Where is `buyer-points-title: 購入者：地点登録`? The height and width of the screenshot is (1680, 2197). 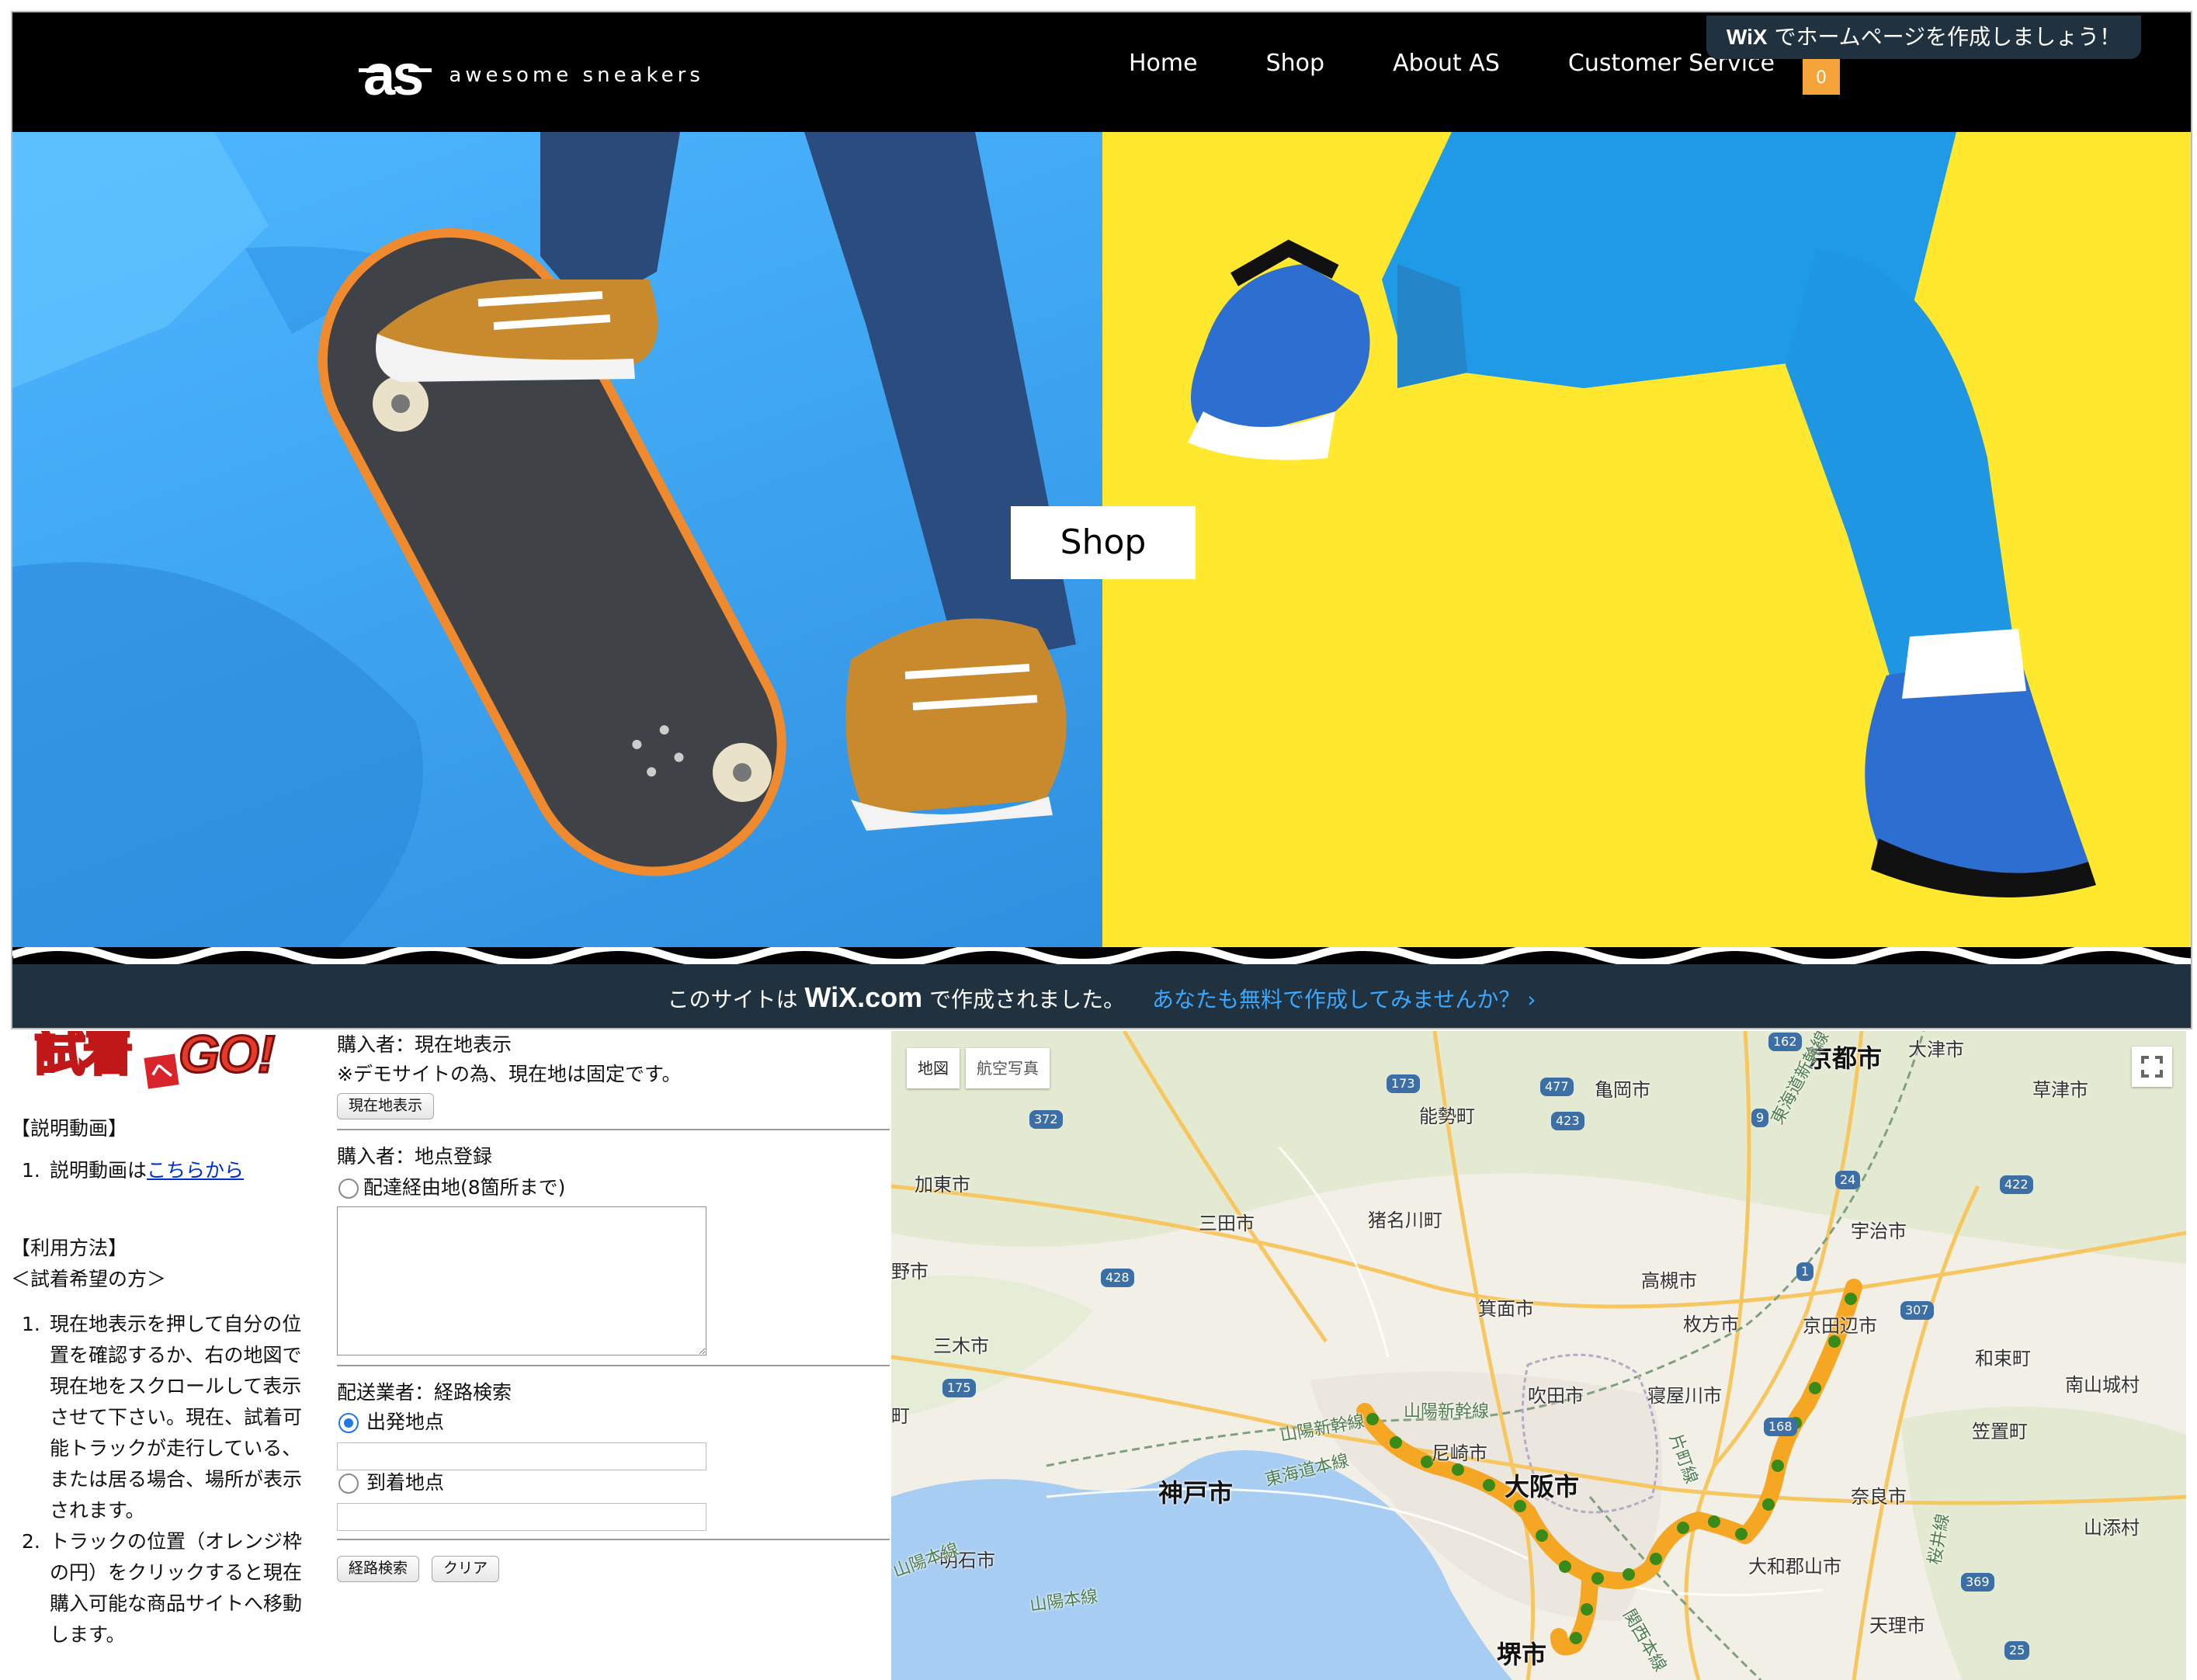 buyer-points-title: 購入者：地点登録 is located at coordinates (415, 1156).